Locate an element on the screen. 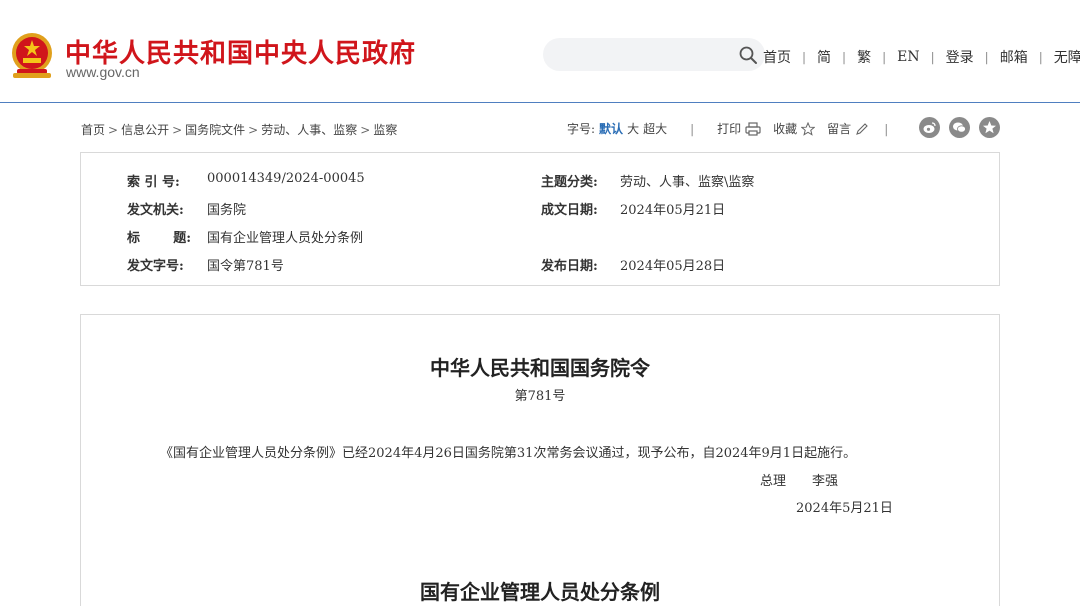 This screenshot has height=606, width=1080. share-weibo-button is located at coordinates (929, 127).